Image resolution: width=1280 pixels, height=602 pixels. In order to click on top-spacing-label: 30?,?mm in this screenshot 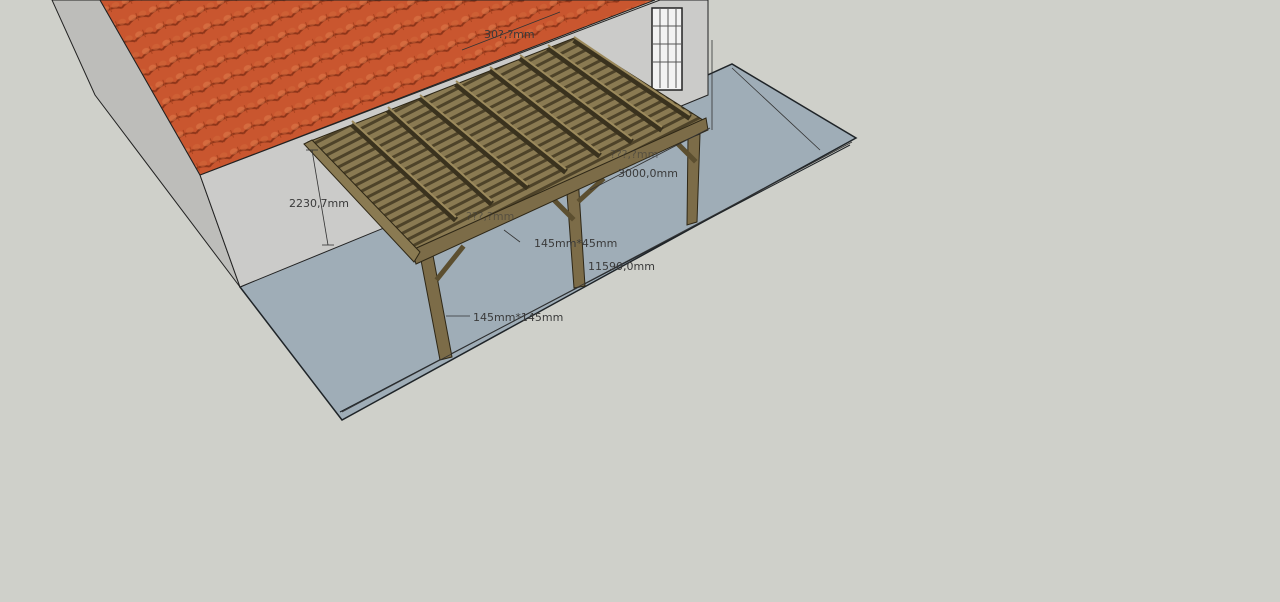, I will do `click(509, 34)`.